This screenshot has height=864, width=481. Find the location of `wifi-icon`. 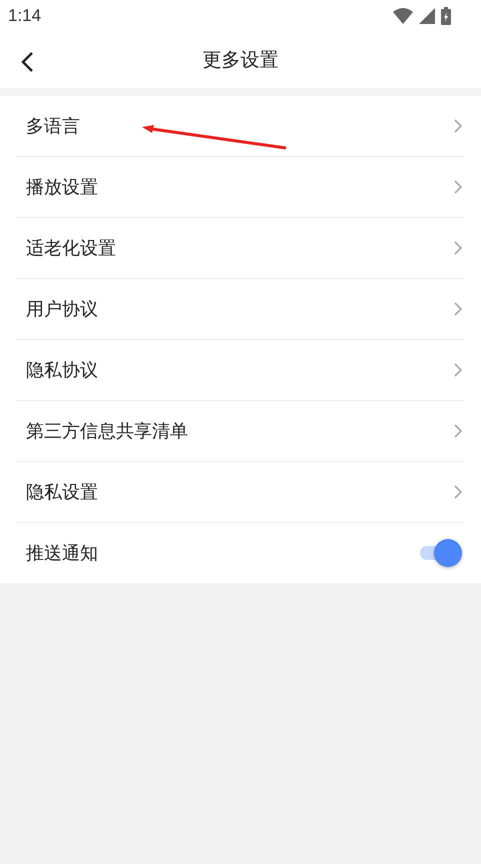

wifi-icon is located at coordinates (403, 16).